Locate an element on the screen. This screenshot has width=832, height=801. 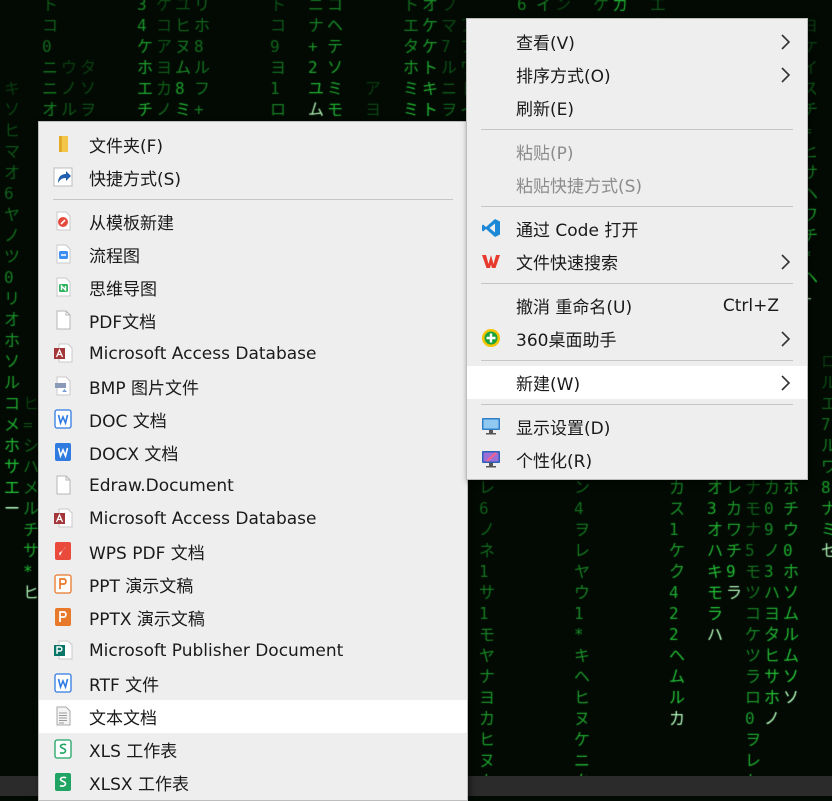
new-publisher-item: Microsoft Publisher Document is located at coordinates (253, 650).